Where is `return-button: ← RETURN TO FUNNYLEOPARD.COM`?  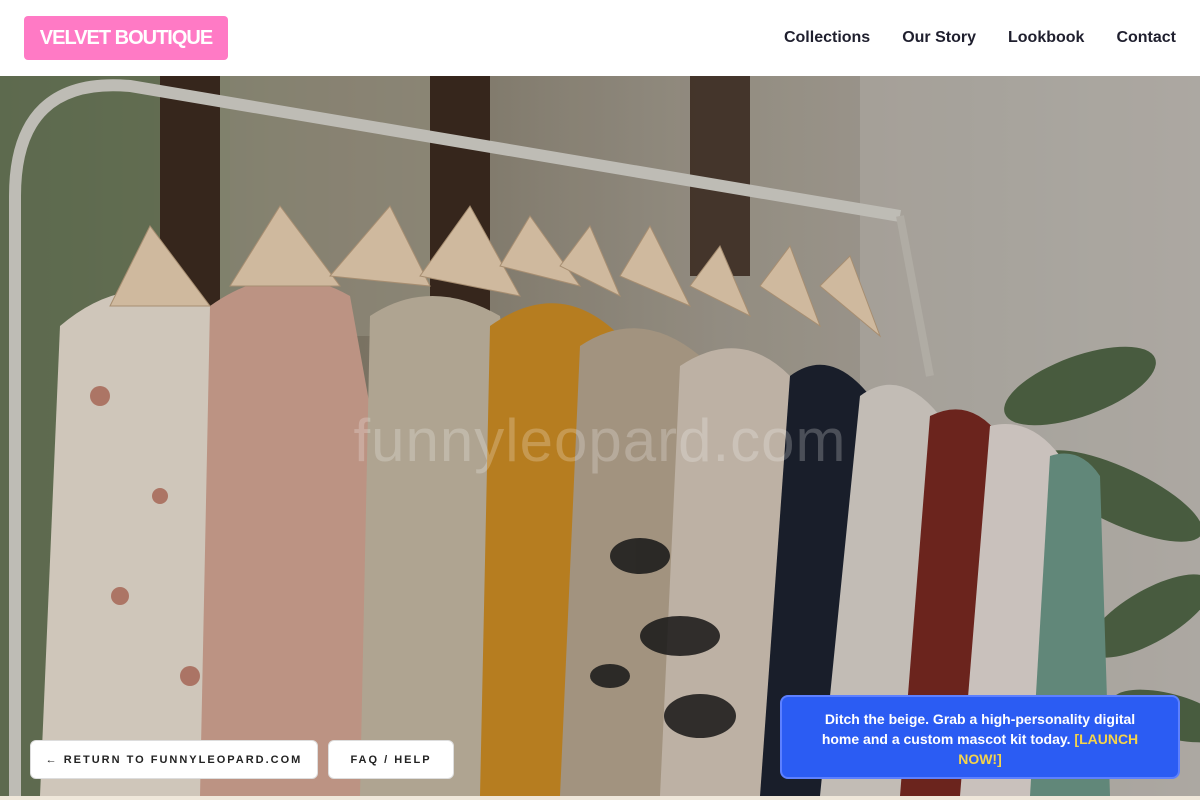 return-button: ← RETURN TO FUNNYLEOPARD.COM is located at coordinates (174, 759).